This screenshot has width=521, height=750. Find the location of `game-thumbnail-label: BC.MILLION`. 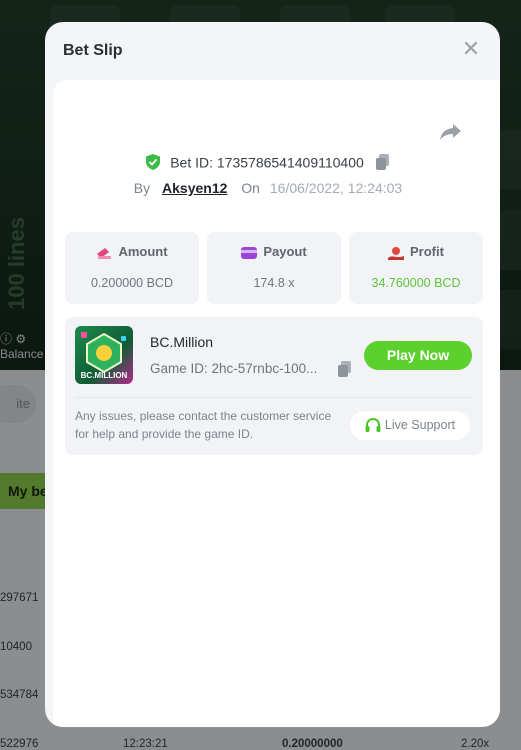

game-thumbnail-label: BC.MILLION is located at coordinates (104, 375).